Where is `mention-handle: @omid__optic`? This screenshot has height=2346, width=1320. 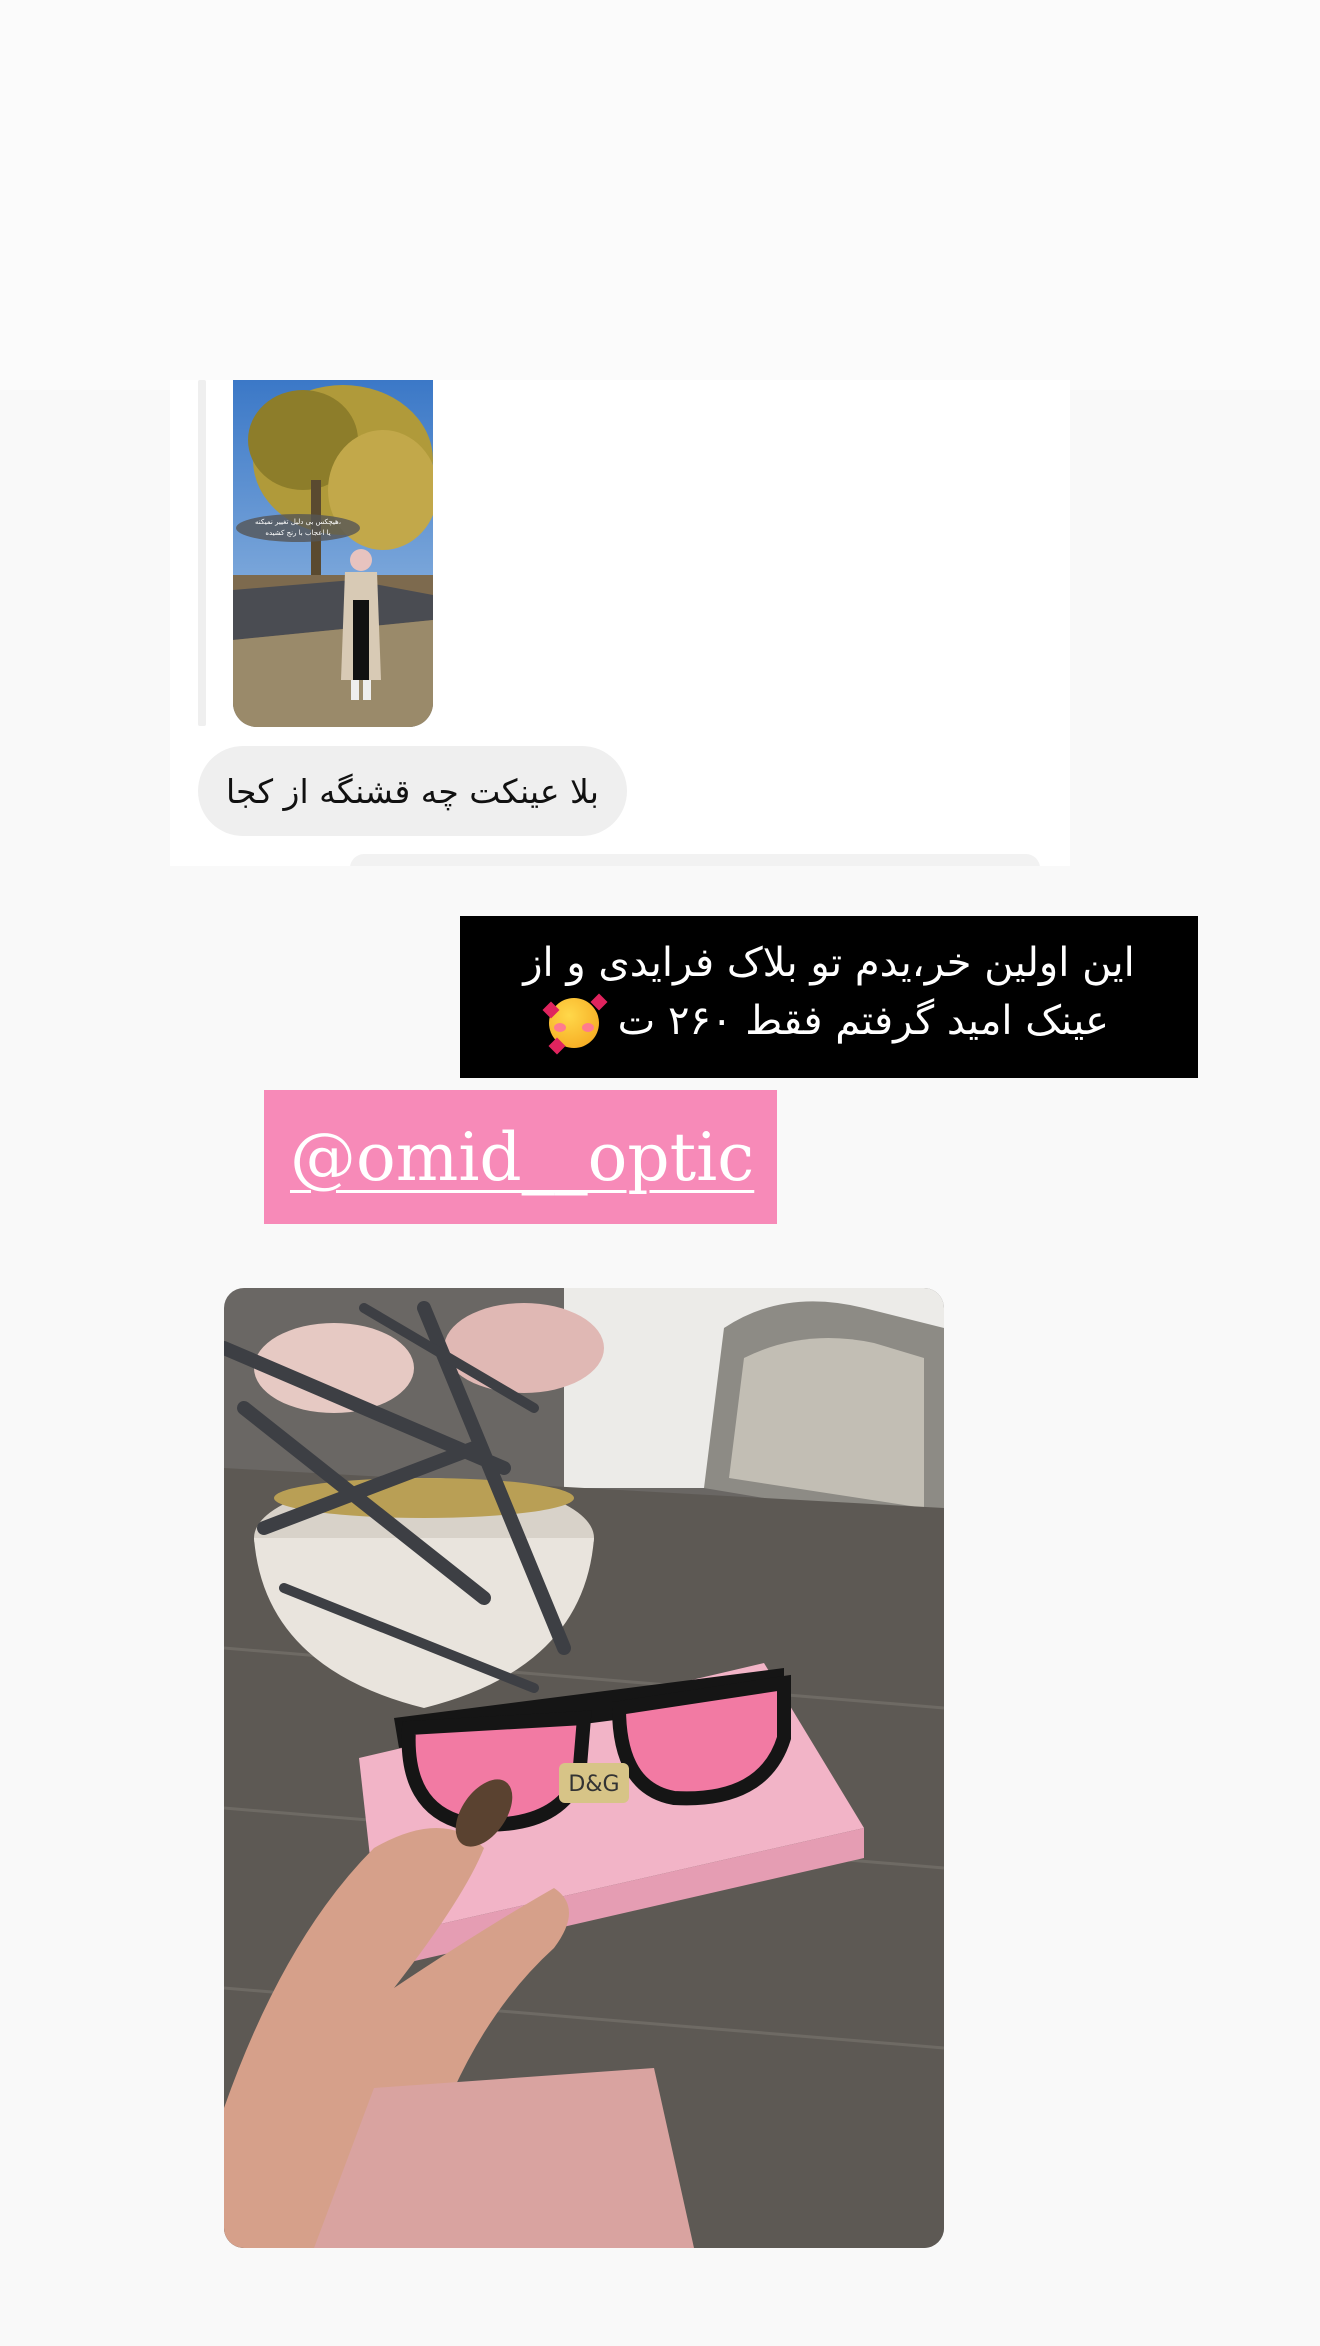 mention-handle: @omid__optic is located at coordinates (522, 1157).